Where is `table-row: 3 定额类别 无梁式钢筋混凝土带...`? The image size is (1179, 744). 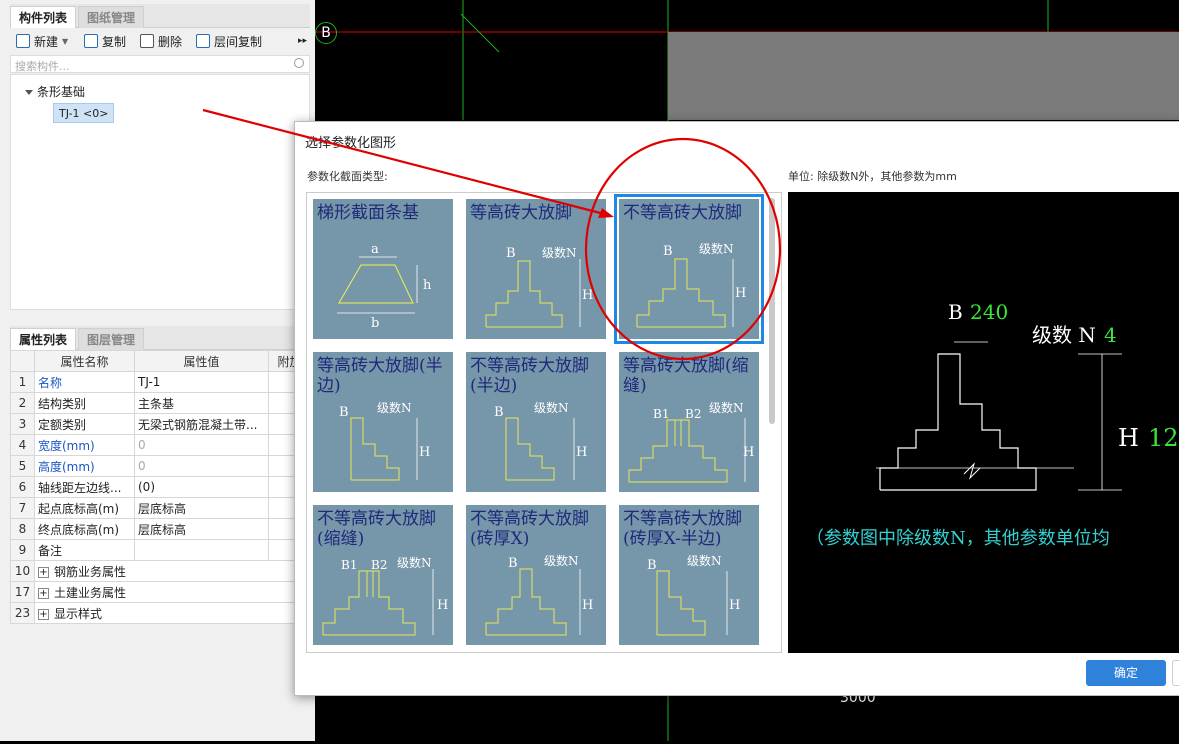
table-row: 3 定额类别 无梁式钢筋混凝土带... is located at coordinates (160, 424).